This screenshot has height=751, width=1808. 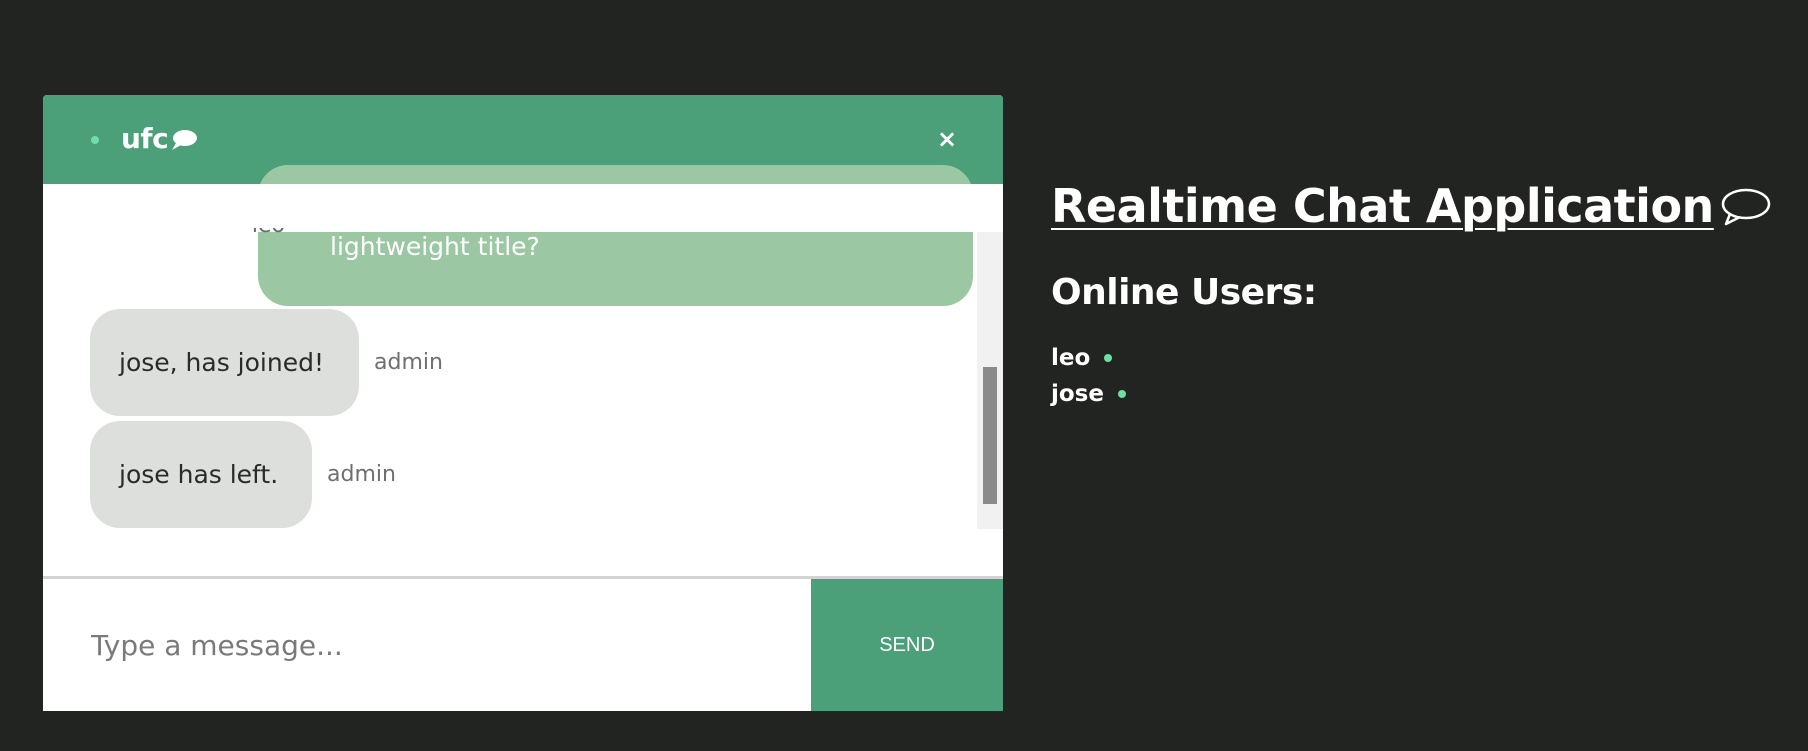 I want to click on online-user-item: leo, so click(x=1088, y=358).